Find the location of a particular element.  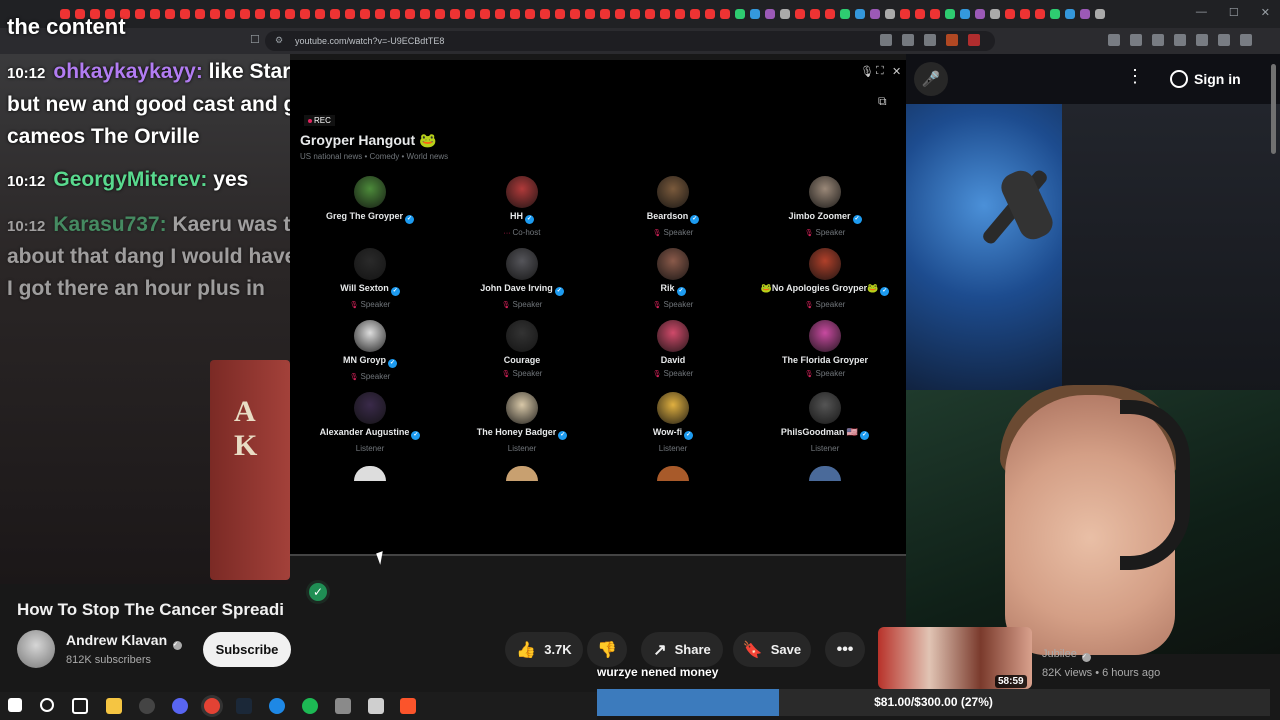

mic-control-icon: 🎙 is located at coordinates (867, 71).